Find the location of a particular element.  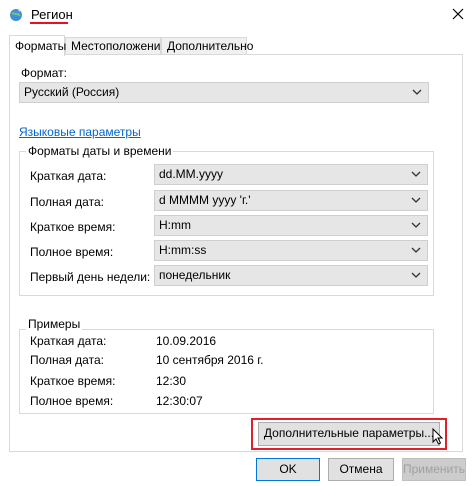

tab-location: Местоположение is located at coordinates (116, 46).